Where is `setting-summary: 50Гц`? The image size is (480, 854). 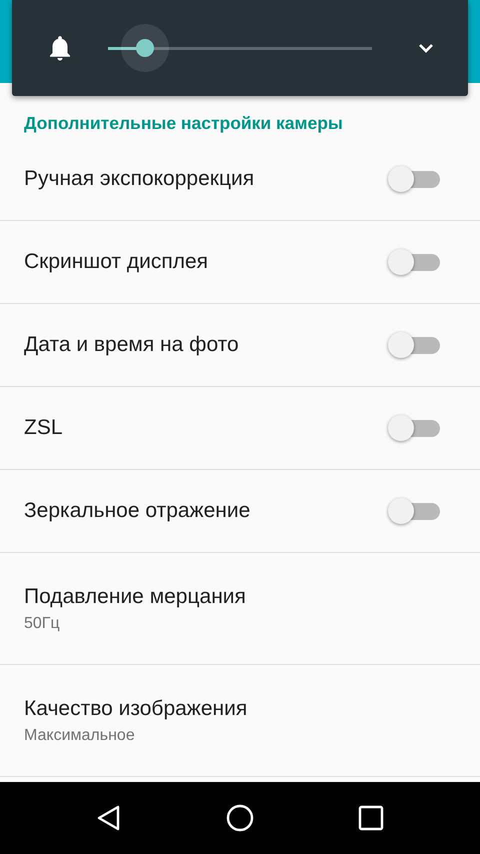
setting-summary: 50Гц is located at coordinates (42, 623).